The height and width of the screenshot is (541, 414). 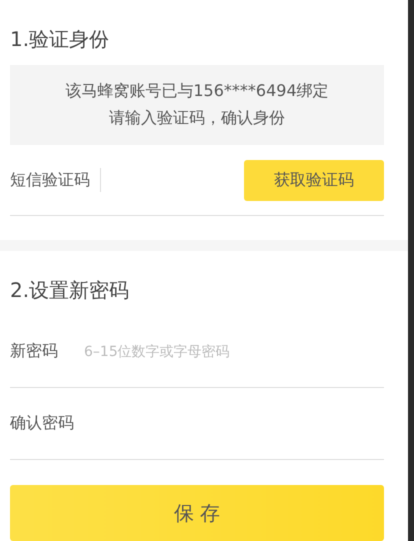 What do you see at coordinates (197, 91) in the screenshot?
I see `notice-text: 该马蜂窝账号已与156****6494绑定` at bounding box center [197, 91].